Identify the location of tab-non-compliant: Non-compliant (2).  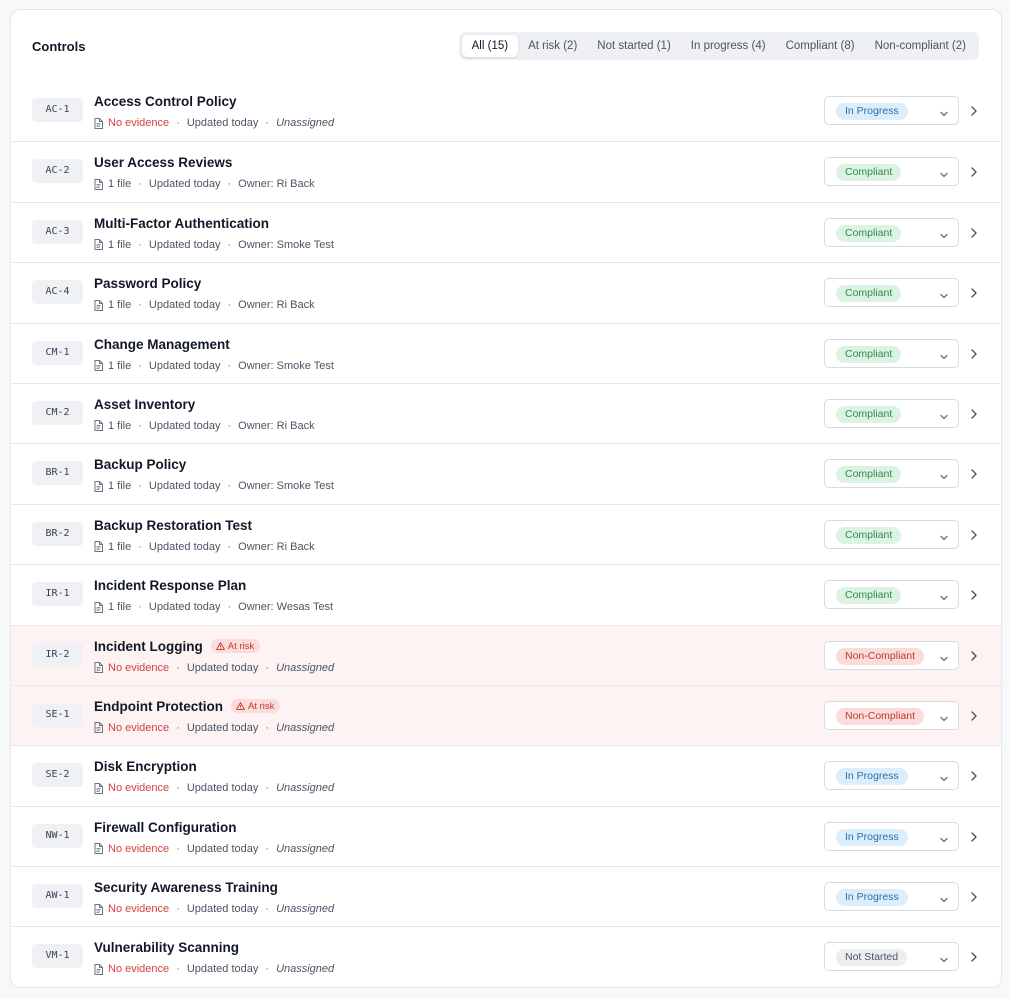
(920, 46).